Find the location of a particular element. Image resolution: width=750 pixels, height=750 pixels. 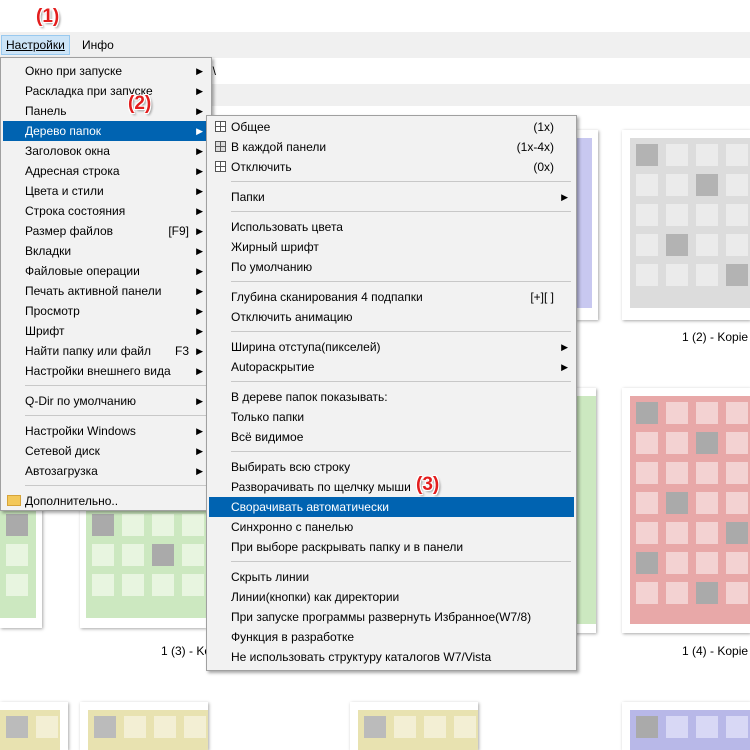

folder-tree-menu-item: Функция в разработке is located at coordinates (391, 637).